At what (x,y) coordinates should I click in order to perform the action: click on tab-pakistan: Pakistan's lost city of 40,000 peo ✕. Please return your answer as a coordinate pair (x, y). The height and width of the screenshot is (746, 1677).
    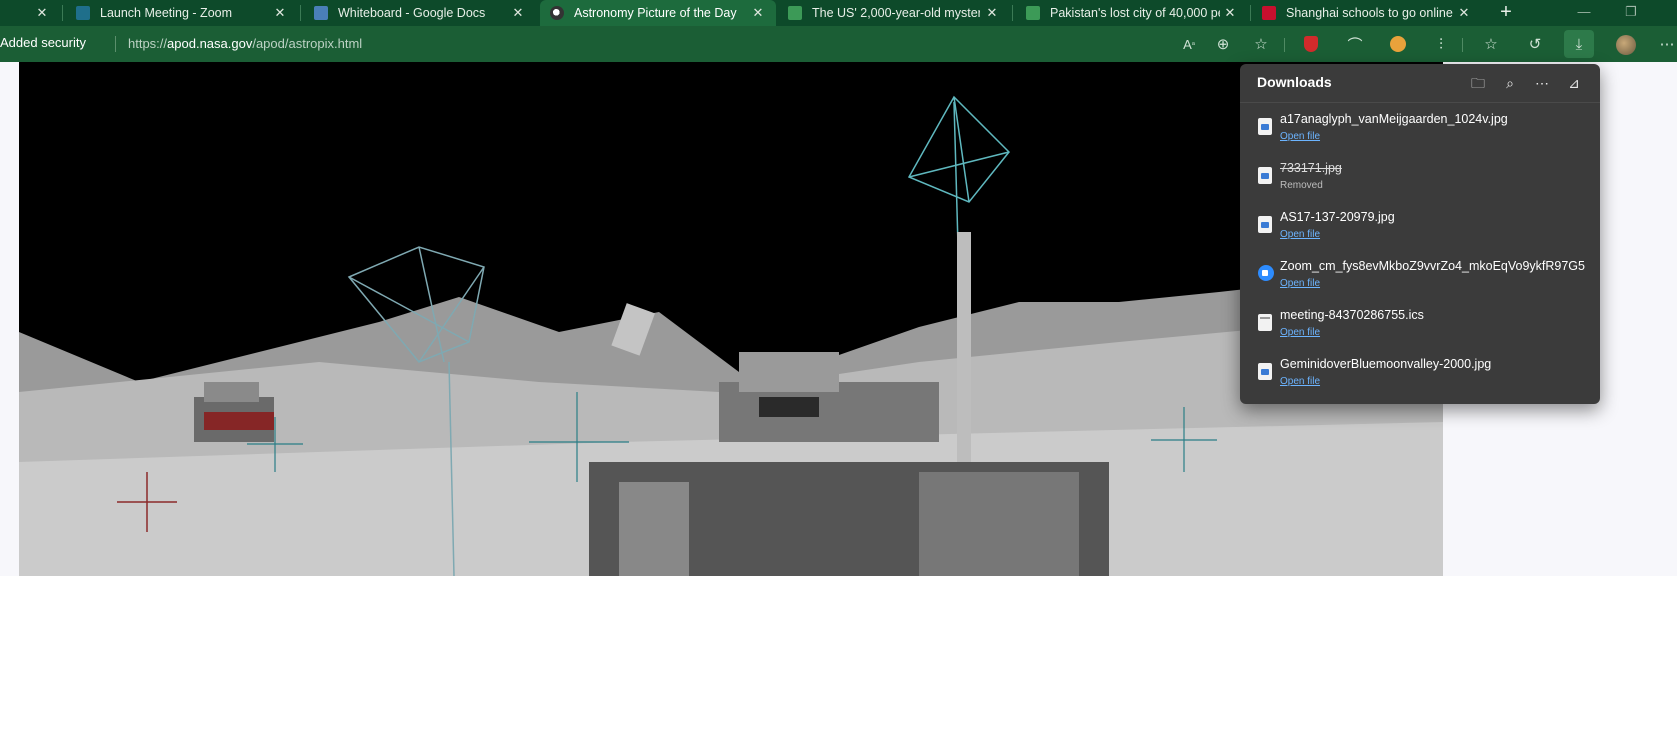
    Looking at the image, I should click on (1133, 13).